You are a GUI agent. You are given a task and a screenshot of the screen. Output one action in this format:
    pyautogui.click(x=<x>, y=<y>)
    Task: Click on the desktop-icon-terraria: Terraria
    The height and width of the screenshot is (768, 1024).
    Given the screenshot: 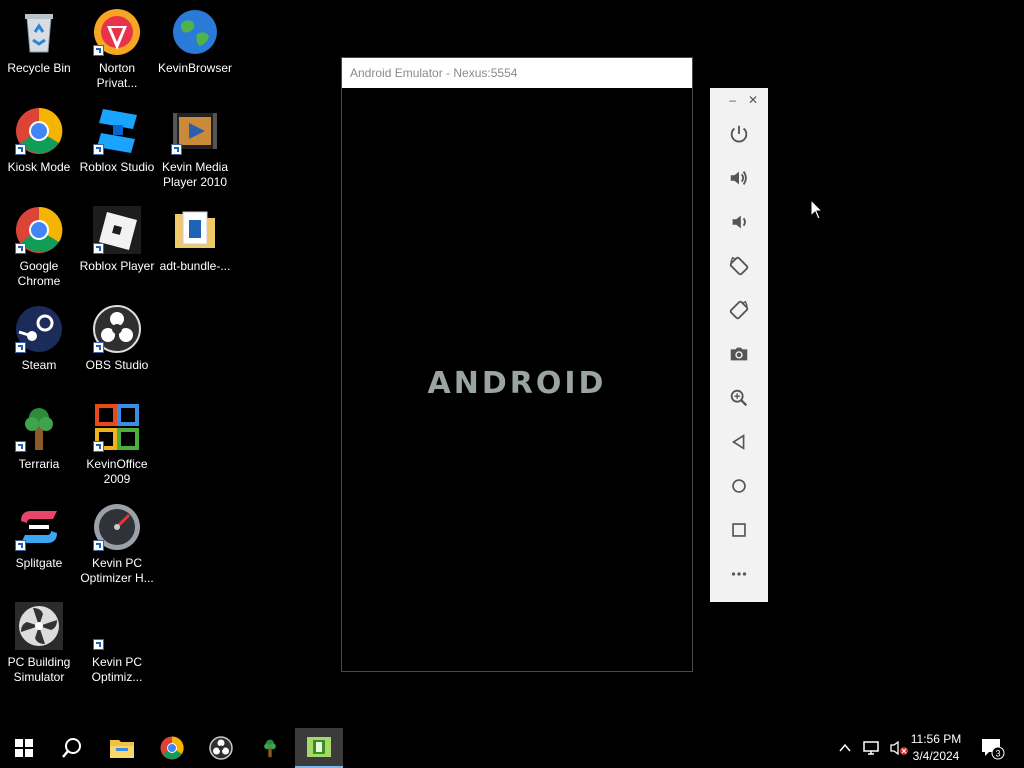 What is the action you would take?
    pyautogui.click(x=39, y=446)
    